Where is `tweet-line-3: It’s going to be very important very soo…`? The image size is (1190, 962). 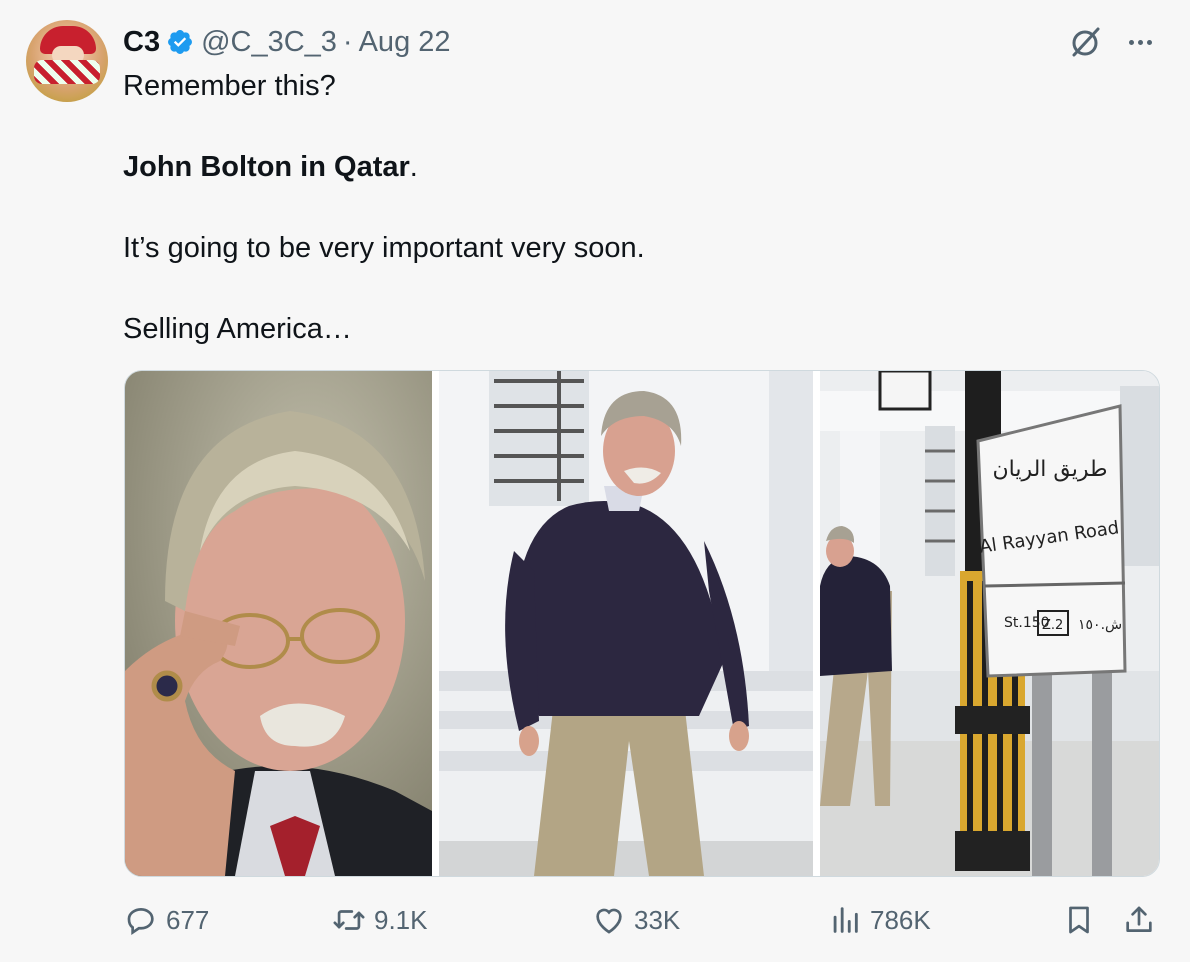 tweet-line-3: It’s going to be very important very soo… is located at coordinates (384, 248).